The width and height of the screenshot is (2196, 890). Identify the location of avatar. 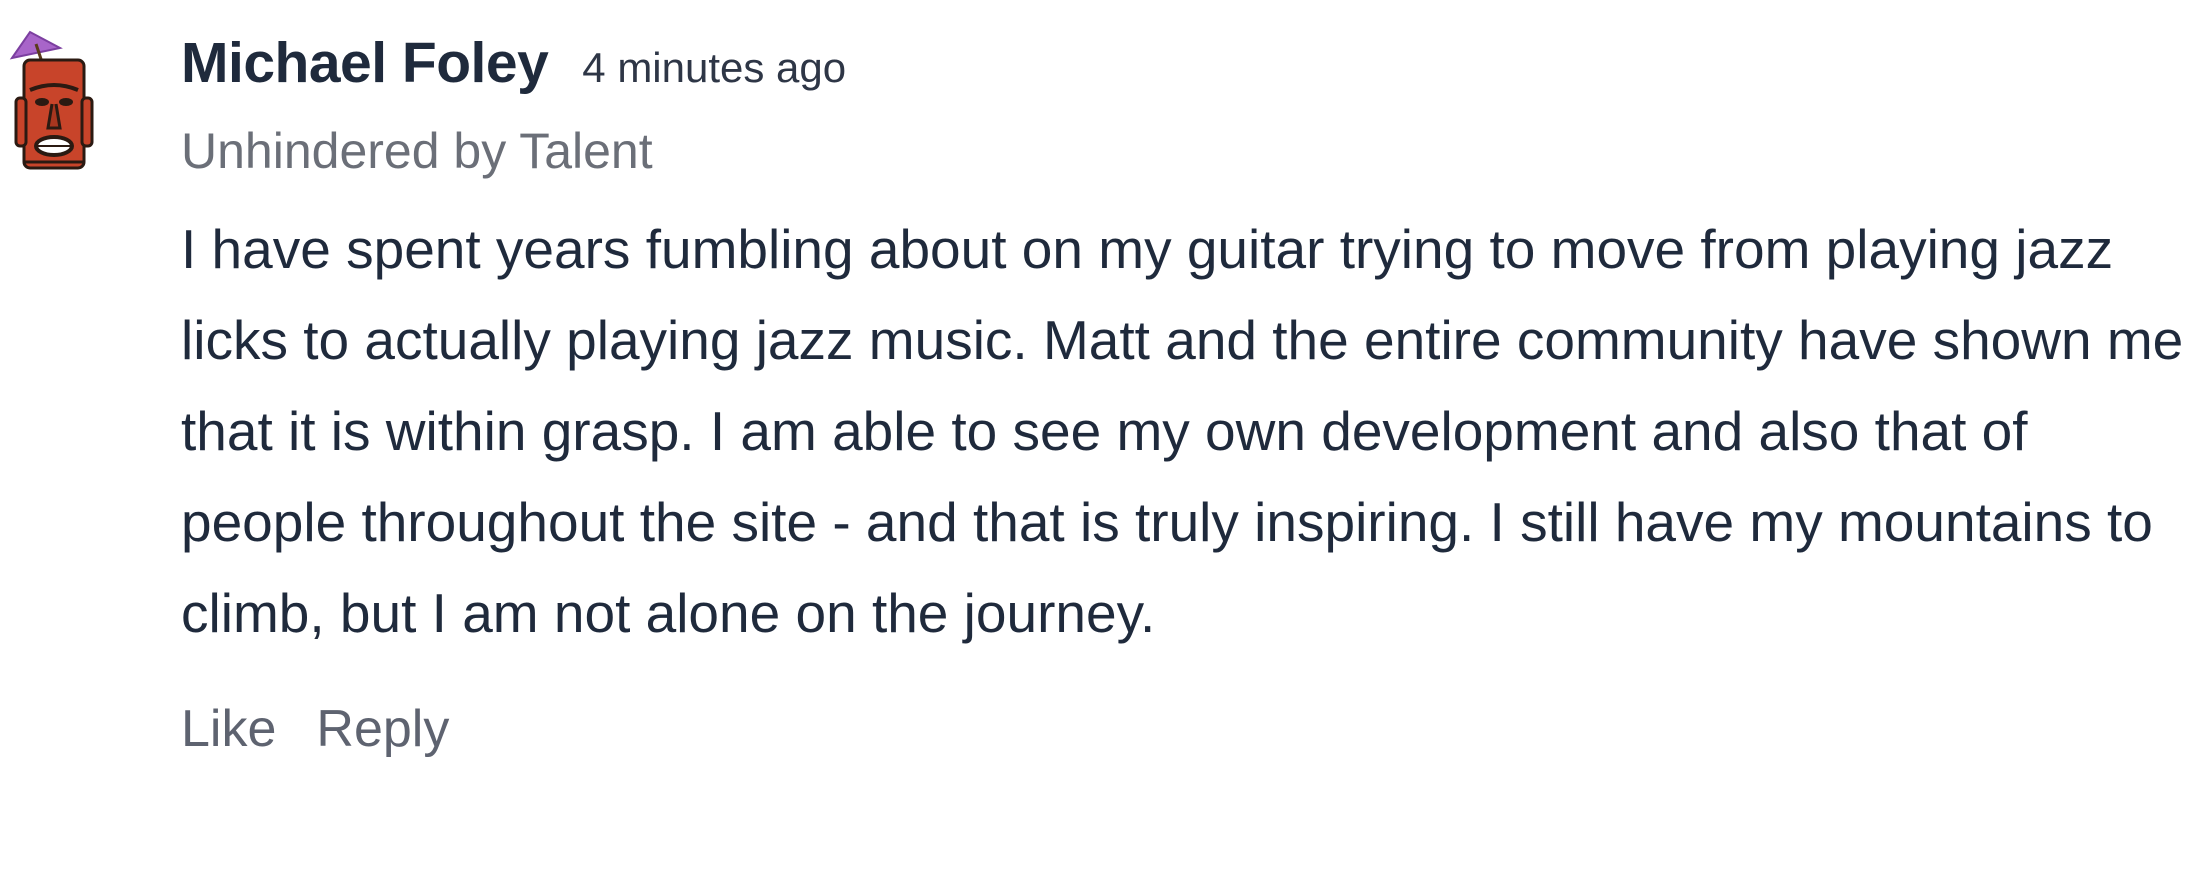
(54, 103).